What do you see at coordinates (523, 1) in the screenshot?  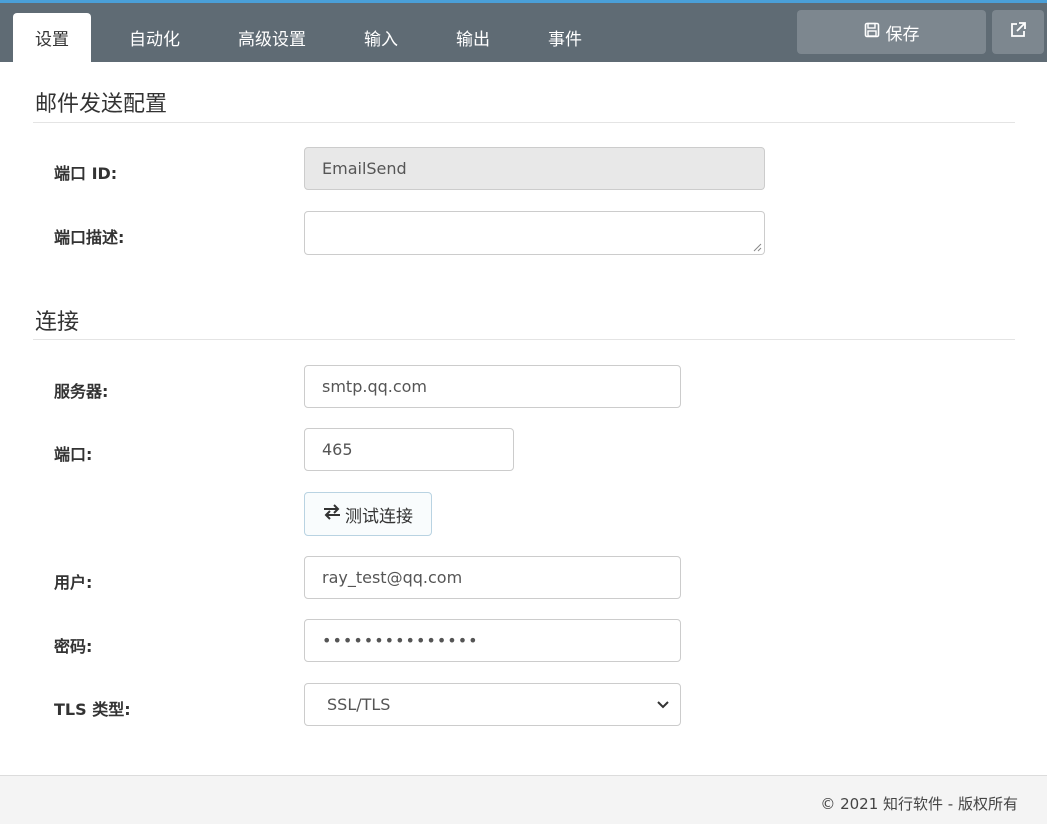 I see `top-accent-line` at bounding box center [523, 1].